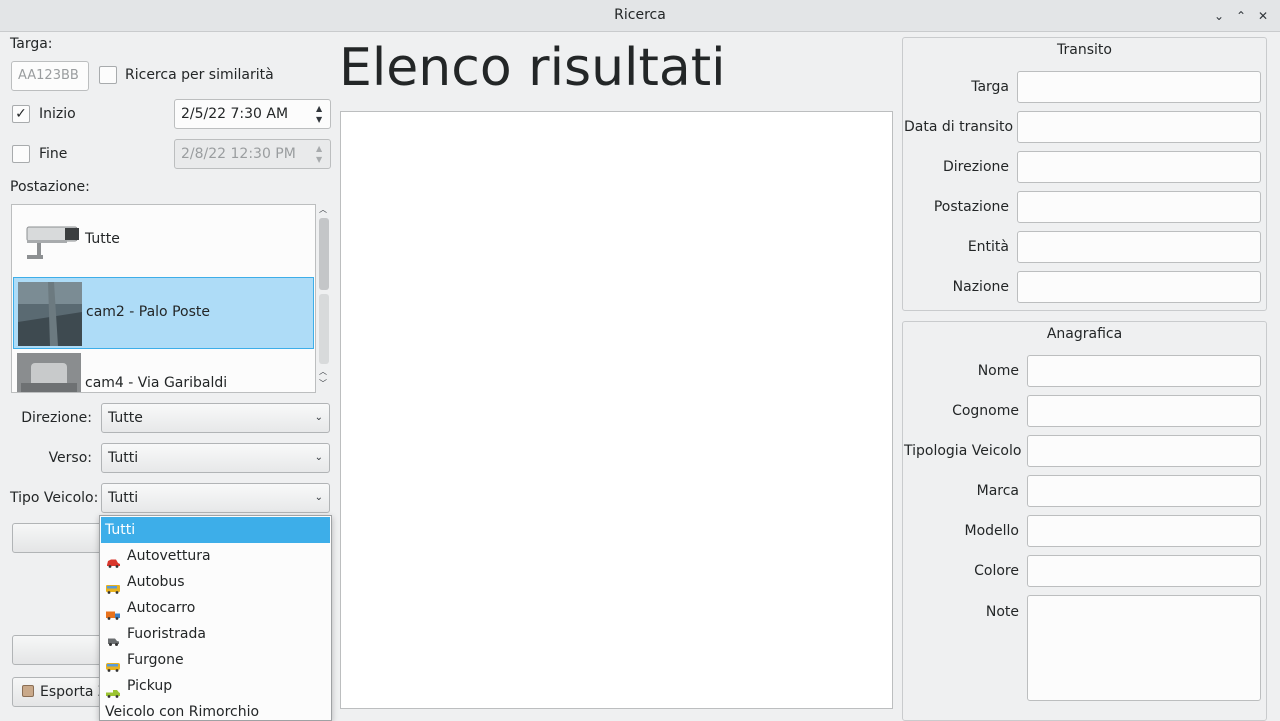  What do you see at coordinates (161, 608) in the screenshot?
I see `option-label: Autocarro` at bounding box center [161, 608].